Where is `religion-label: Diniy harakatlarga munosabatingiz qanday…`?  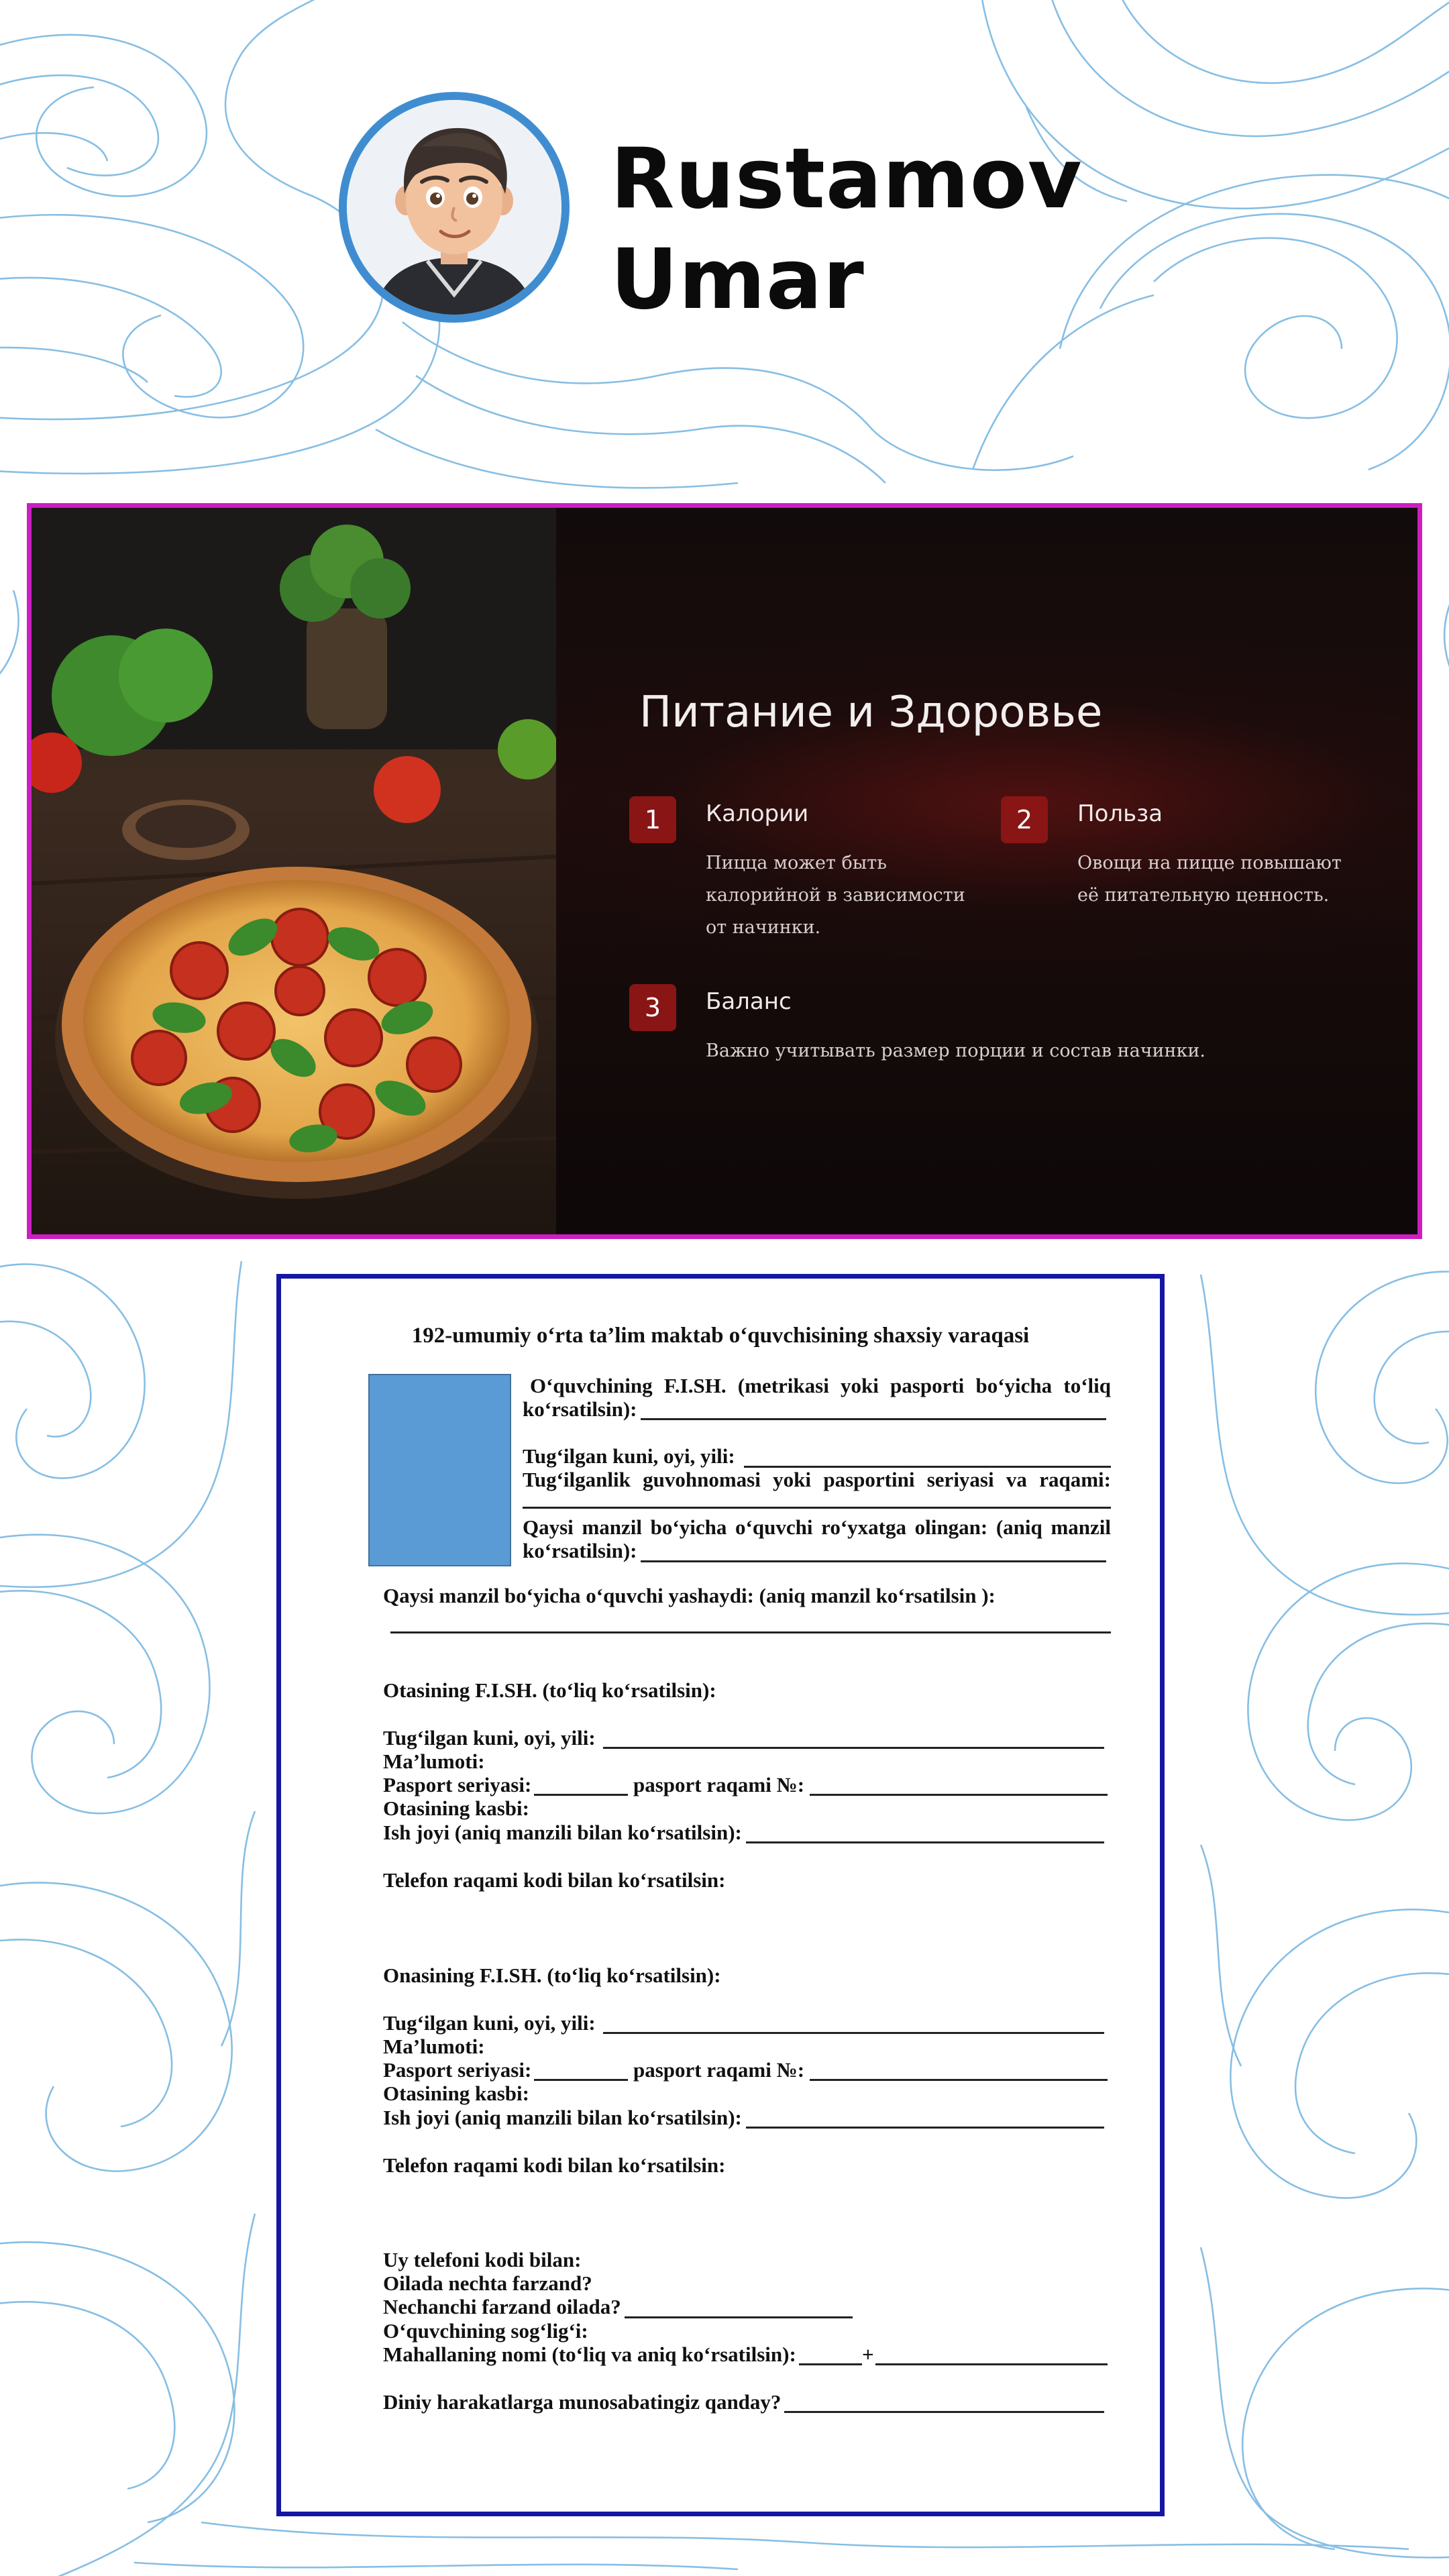 religion-label: Diniy harakatlarga munosabatingiz qanday… is located at coordinates (582, 2402).